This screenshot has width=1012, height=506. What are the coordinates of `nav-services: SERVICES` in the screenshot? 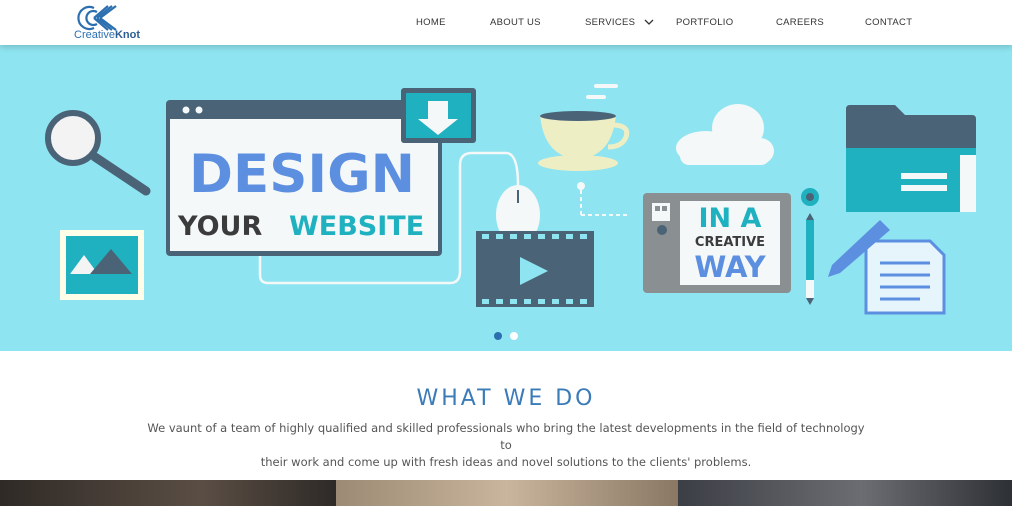 It's located at (610, 22).